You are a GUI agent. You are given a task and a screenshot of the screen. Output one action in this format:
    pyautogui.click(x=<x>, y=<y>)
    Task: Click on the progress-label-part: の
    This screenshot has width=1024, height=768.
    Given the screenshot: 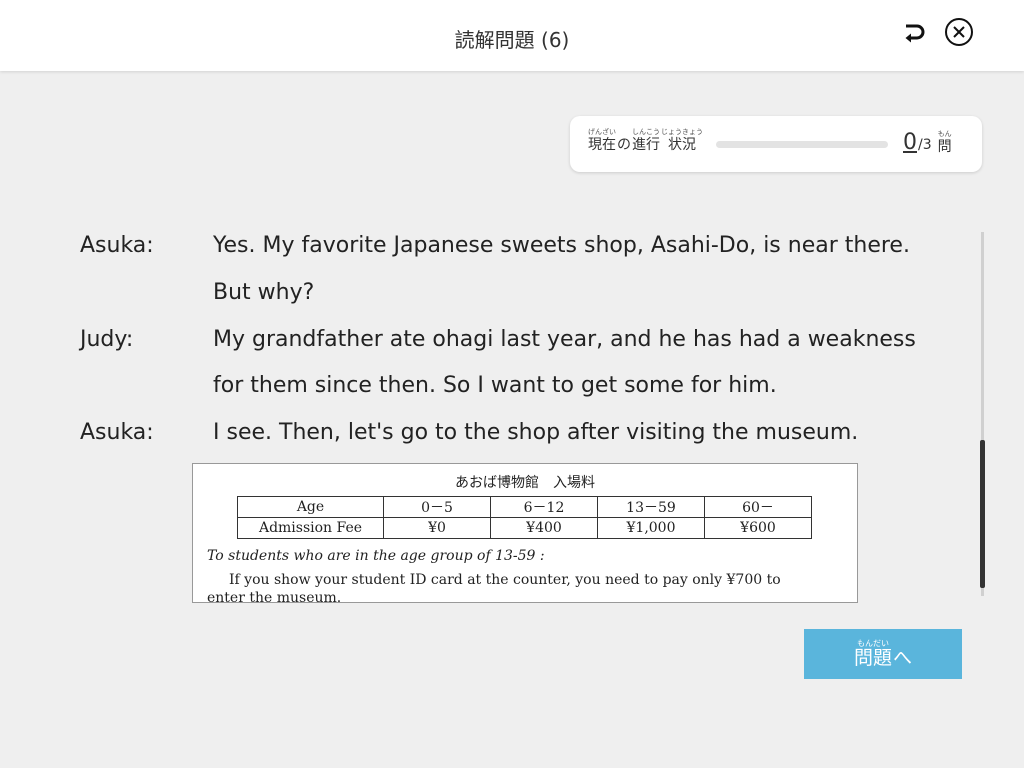 What is the action you would take?
    pyautogui.click(x=624, y=145)
    